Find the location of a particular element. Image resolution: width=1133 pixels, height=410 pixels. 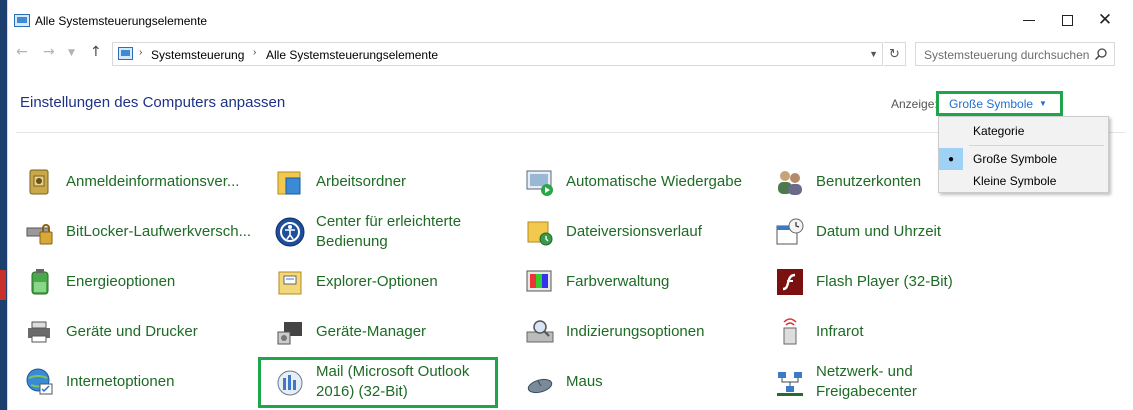

control-item-autoplay: Automatische Wiedergabe is located at coordinates (644, 182).